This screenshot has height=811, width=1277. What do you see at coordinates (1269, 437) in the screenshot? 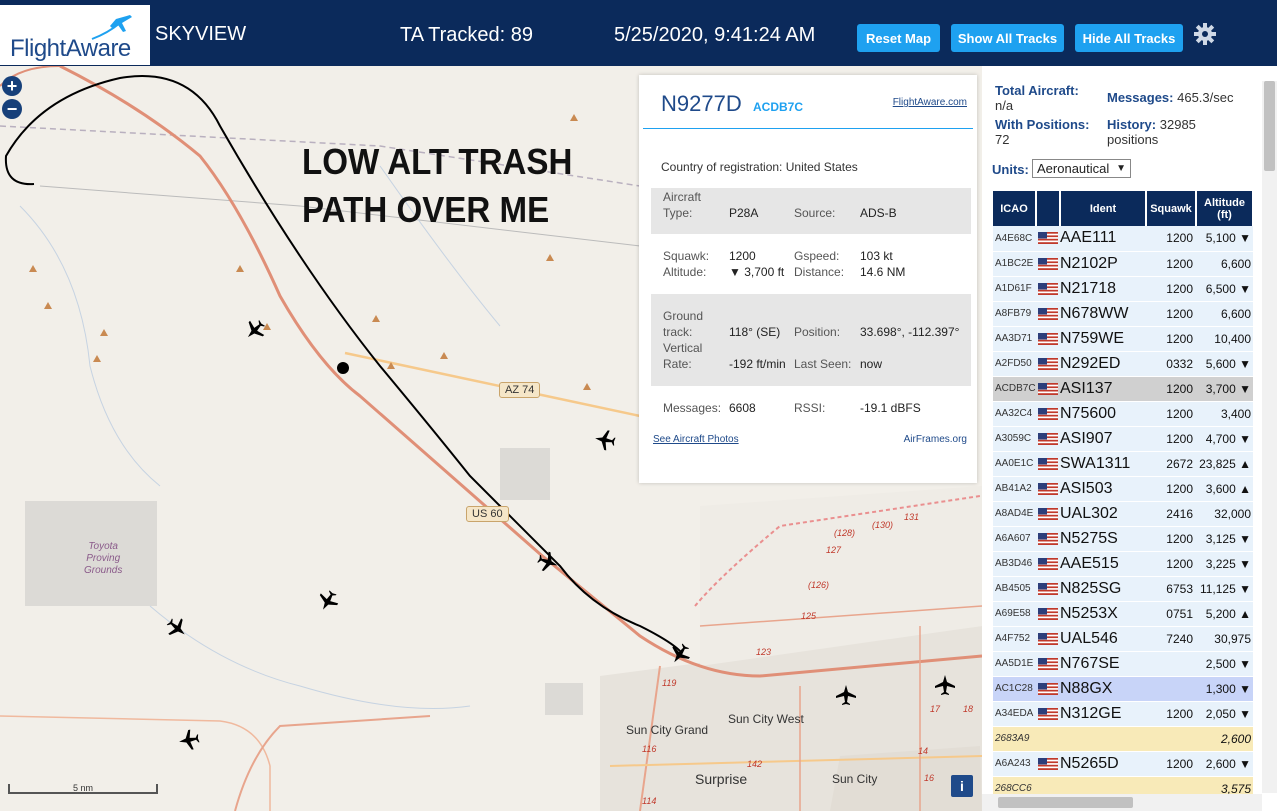
I see `vertical-scrollbar` at bounding box center [1269, 437].